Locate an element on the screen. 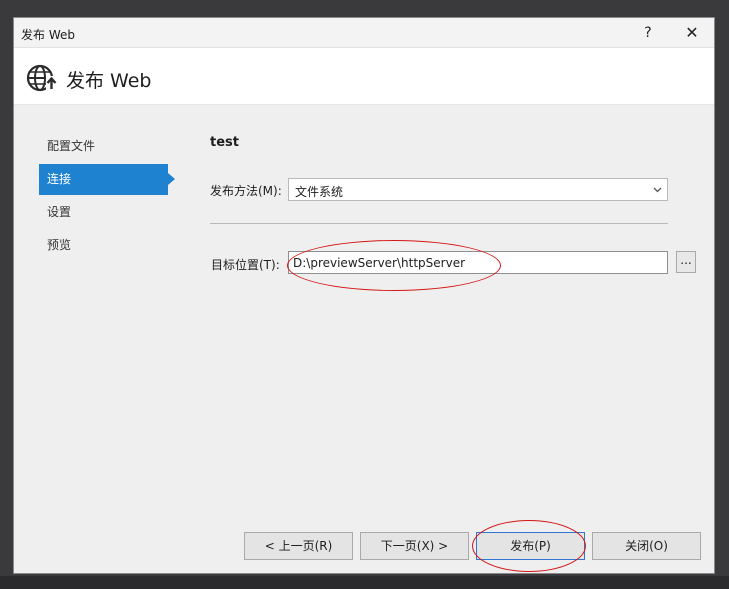 Image resolution: width=729 pixels, height=589 pixels. background-strip is located at coordinates (364, 582).